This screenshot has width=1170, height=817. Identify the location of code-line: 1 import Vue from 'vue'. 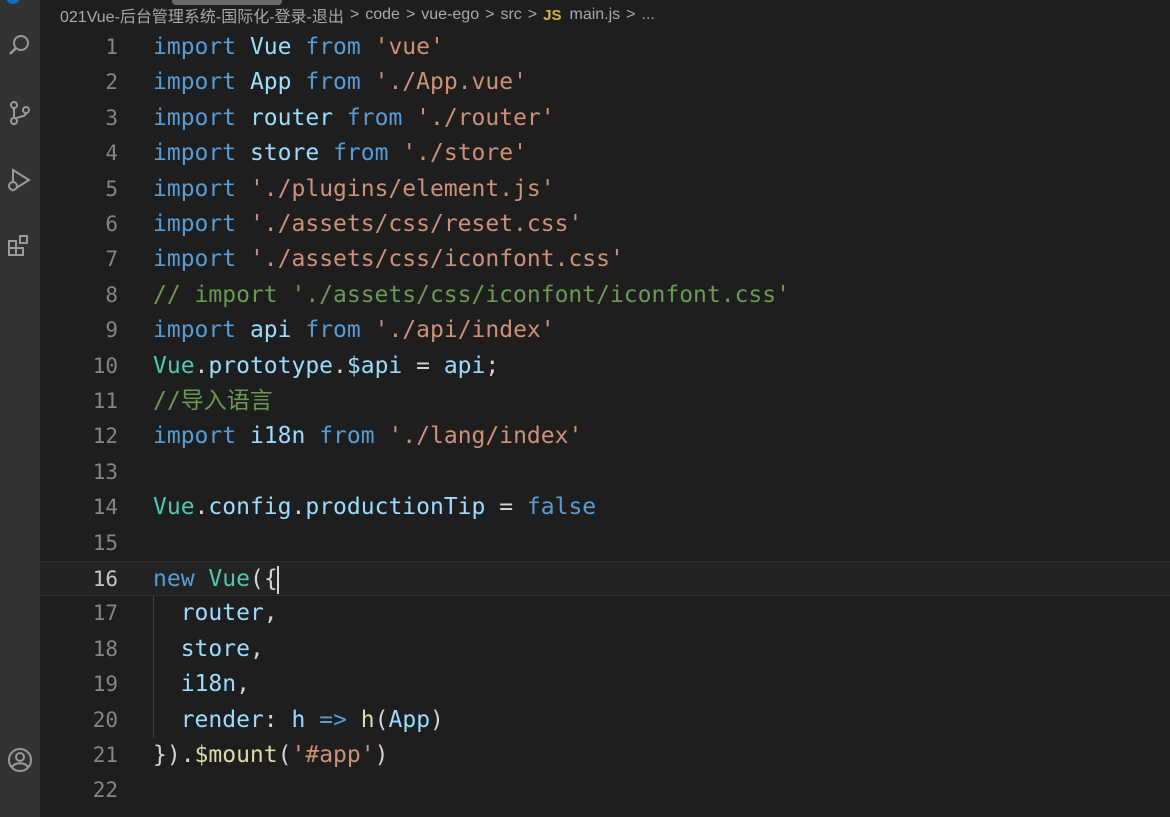
(605, 47).